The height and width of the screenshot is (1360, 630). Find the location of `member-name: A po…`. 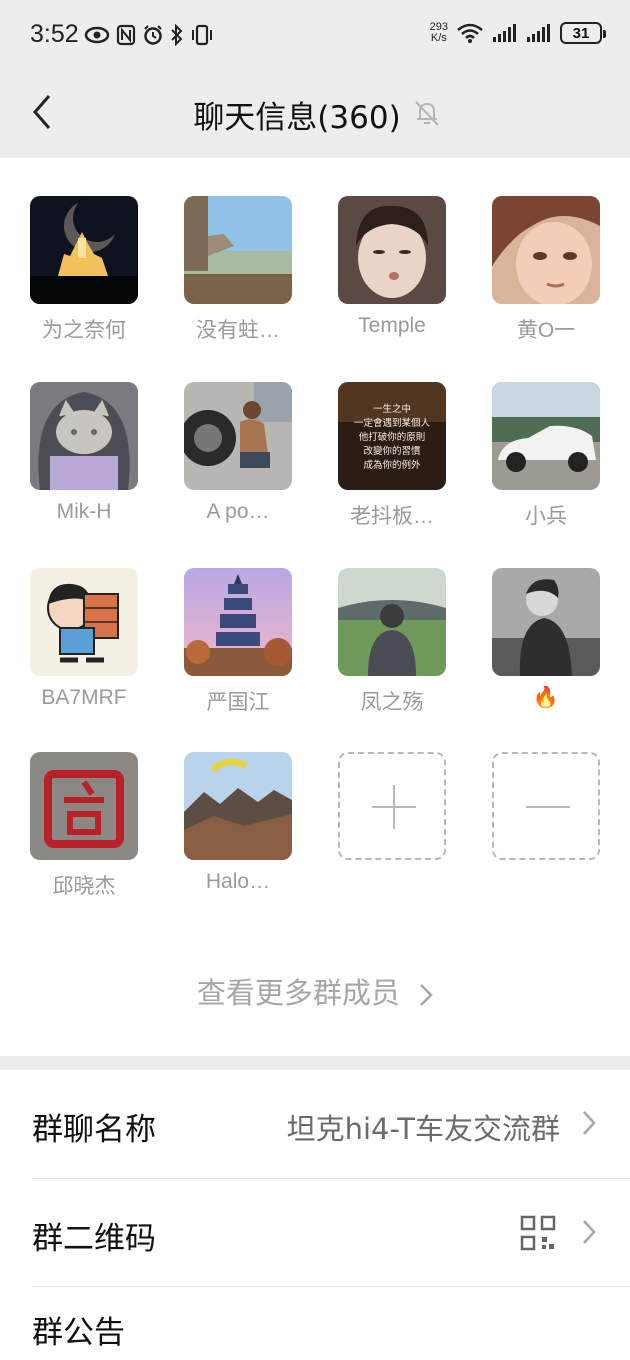

member-name: A po… is located at coordinates (238, 511).